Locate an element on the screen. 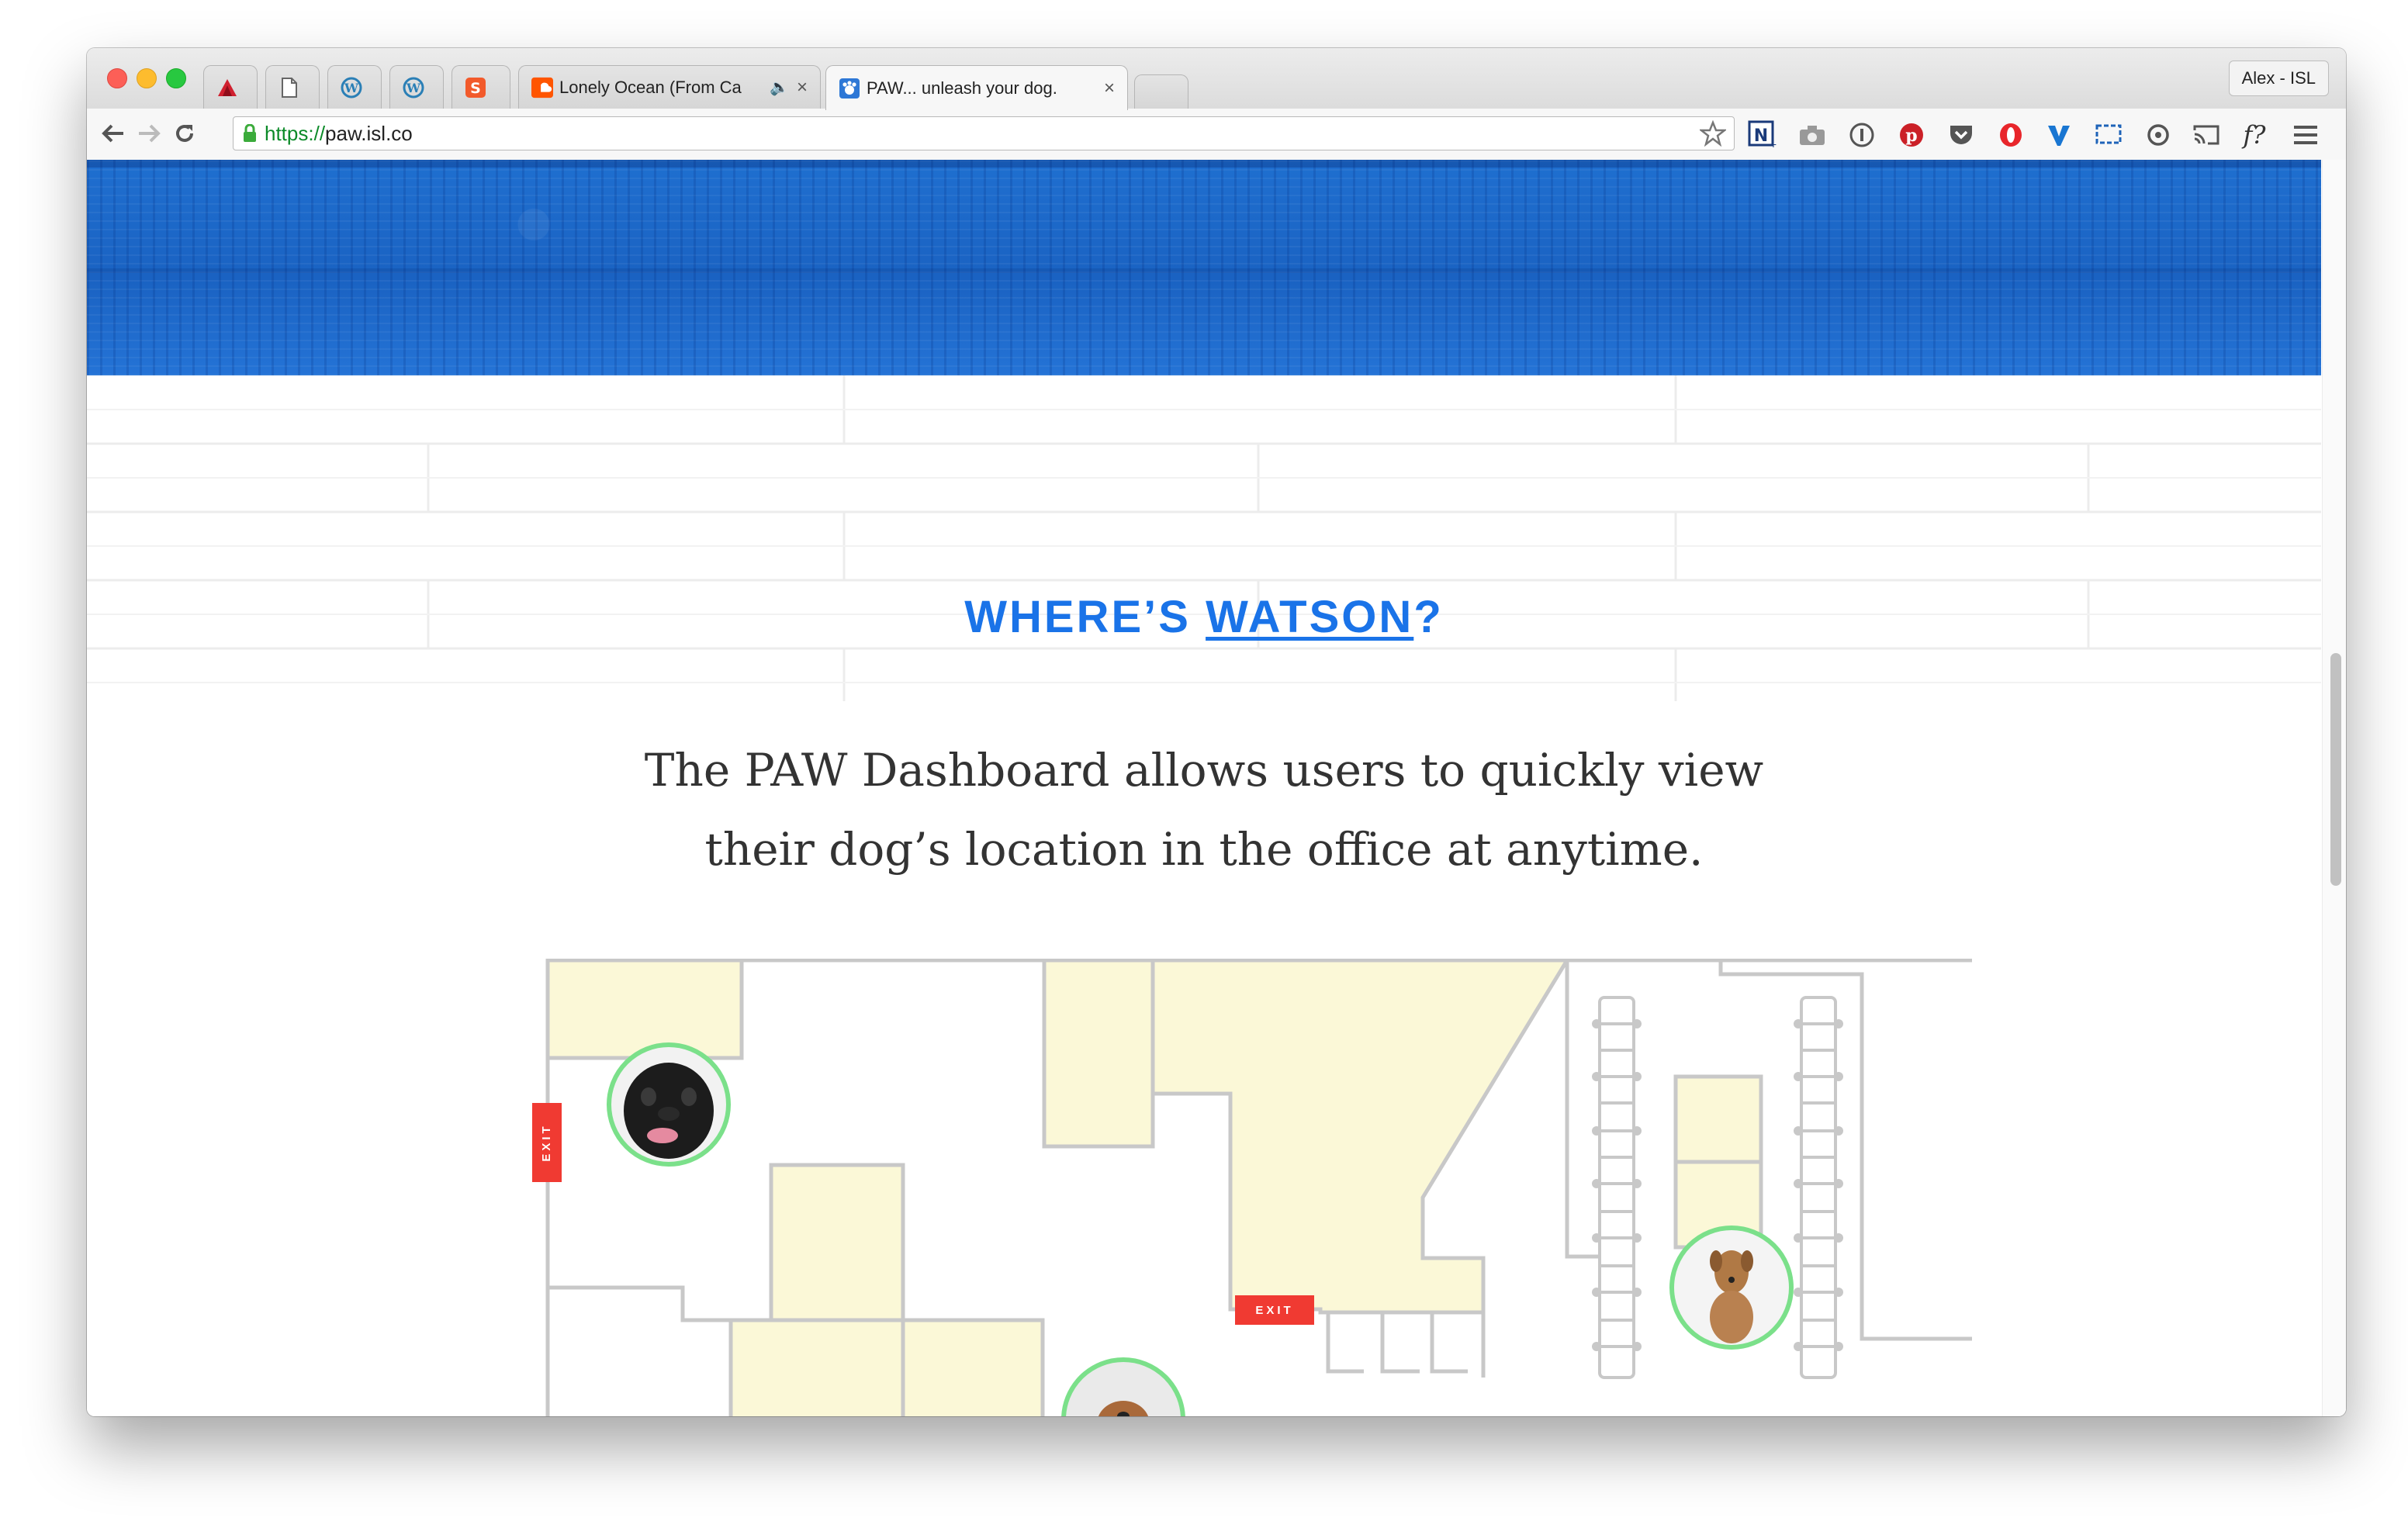 Image resolution: width=2408 pixels, height=1528 pixels. minimize-window-button is located at coordinates (147, 78).